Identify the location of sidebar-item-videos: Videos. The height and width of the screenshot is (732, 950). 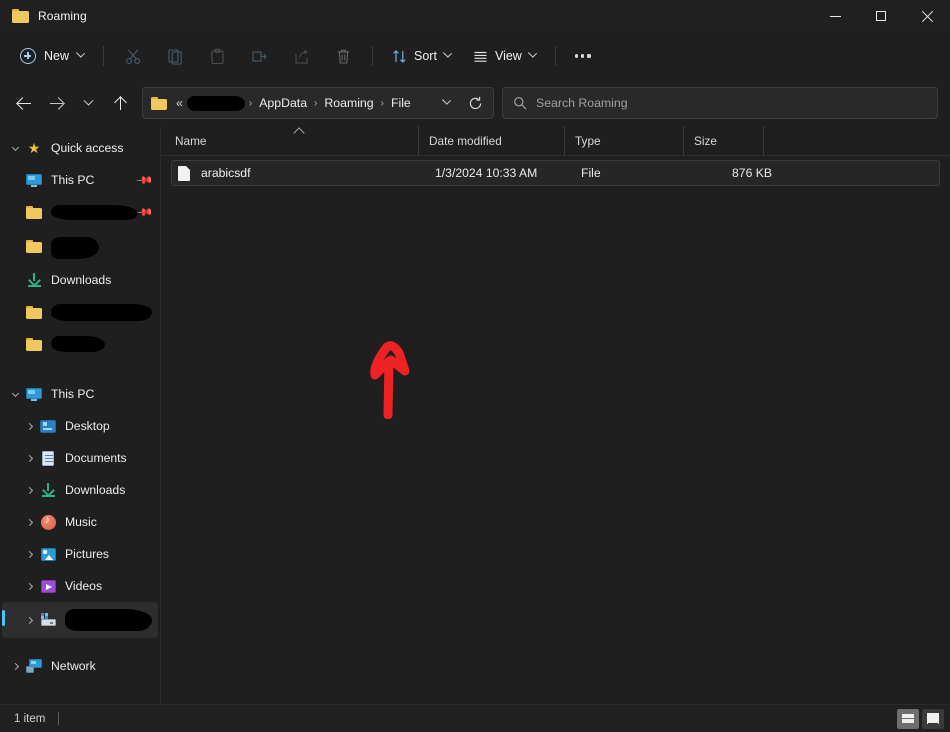
(80, 586).